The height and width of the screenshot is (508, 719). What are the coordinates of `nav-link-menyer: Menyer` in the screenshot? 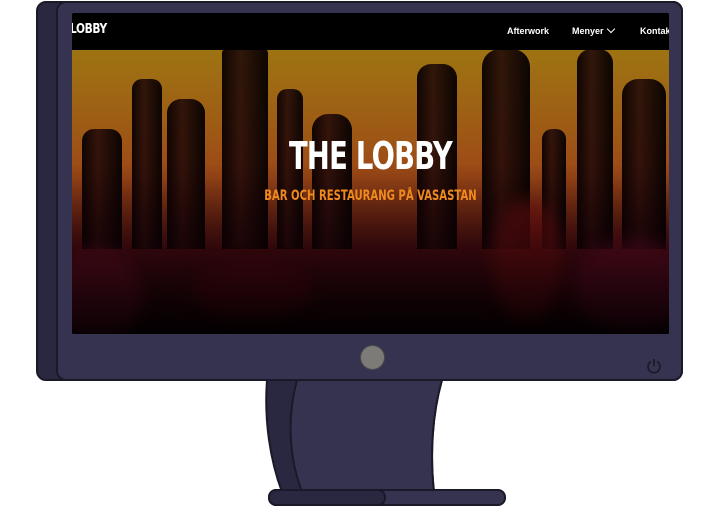 It's located at (593, 30).